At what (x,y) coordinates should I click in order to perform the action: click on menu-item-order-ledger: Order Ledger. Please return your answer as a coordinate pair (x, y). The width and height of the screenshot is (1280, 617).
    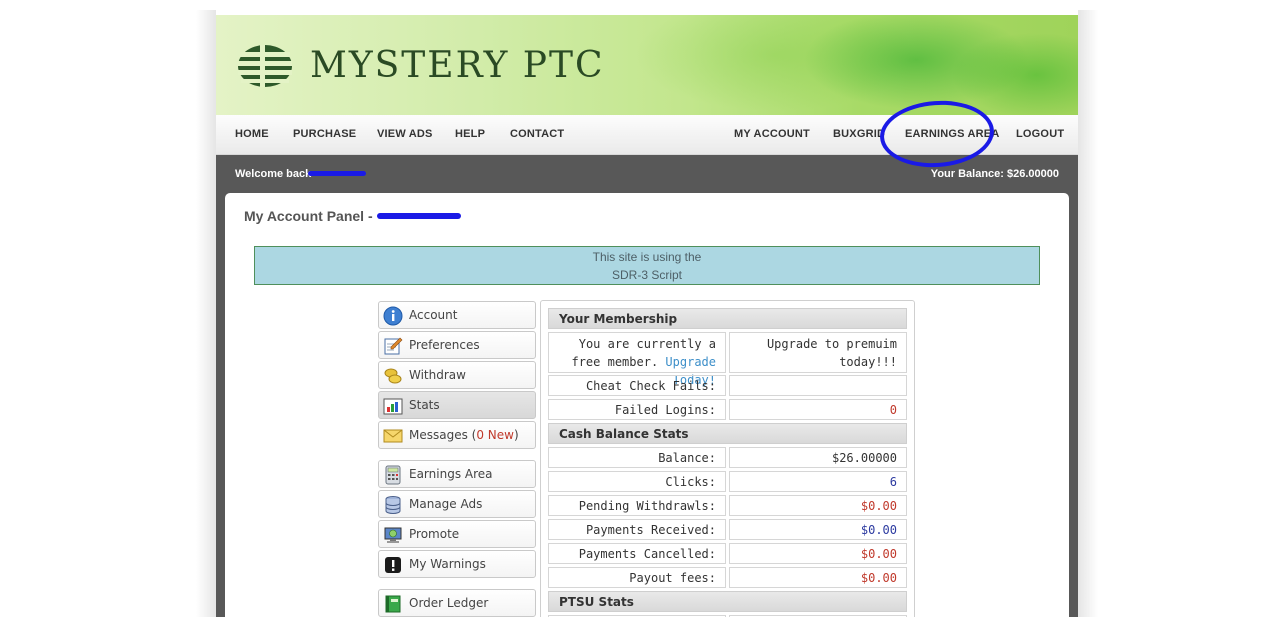
    Looking at the image, I should click on (457, 603).